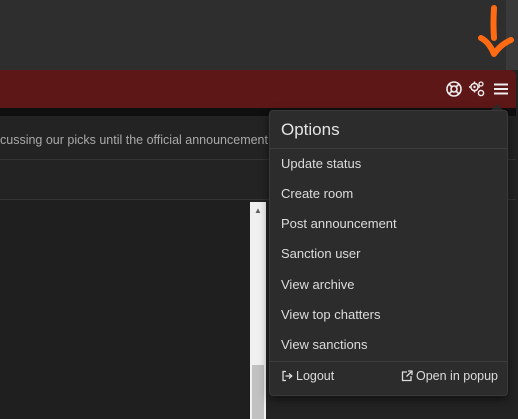  Describe the element at coordinates (501, 89) in the screenshot. I see `hamburger-menu-icon` at that location.